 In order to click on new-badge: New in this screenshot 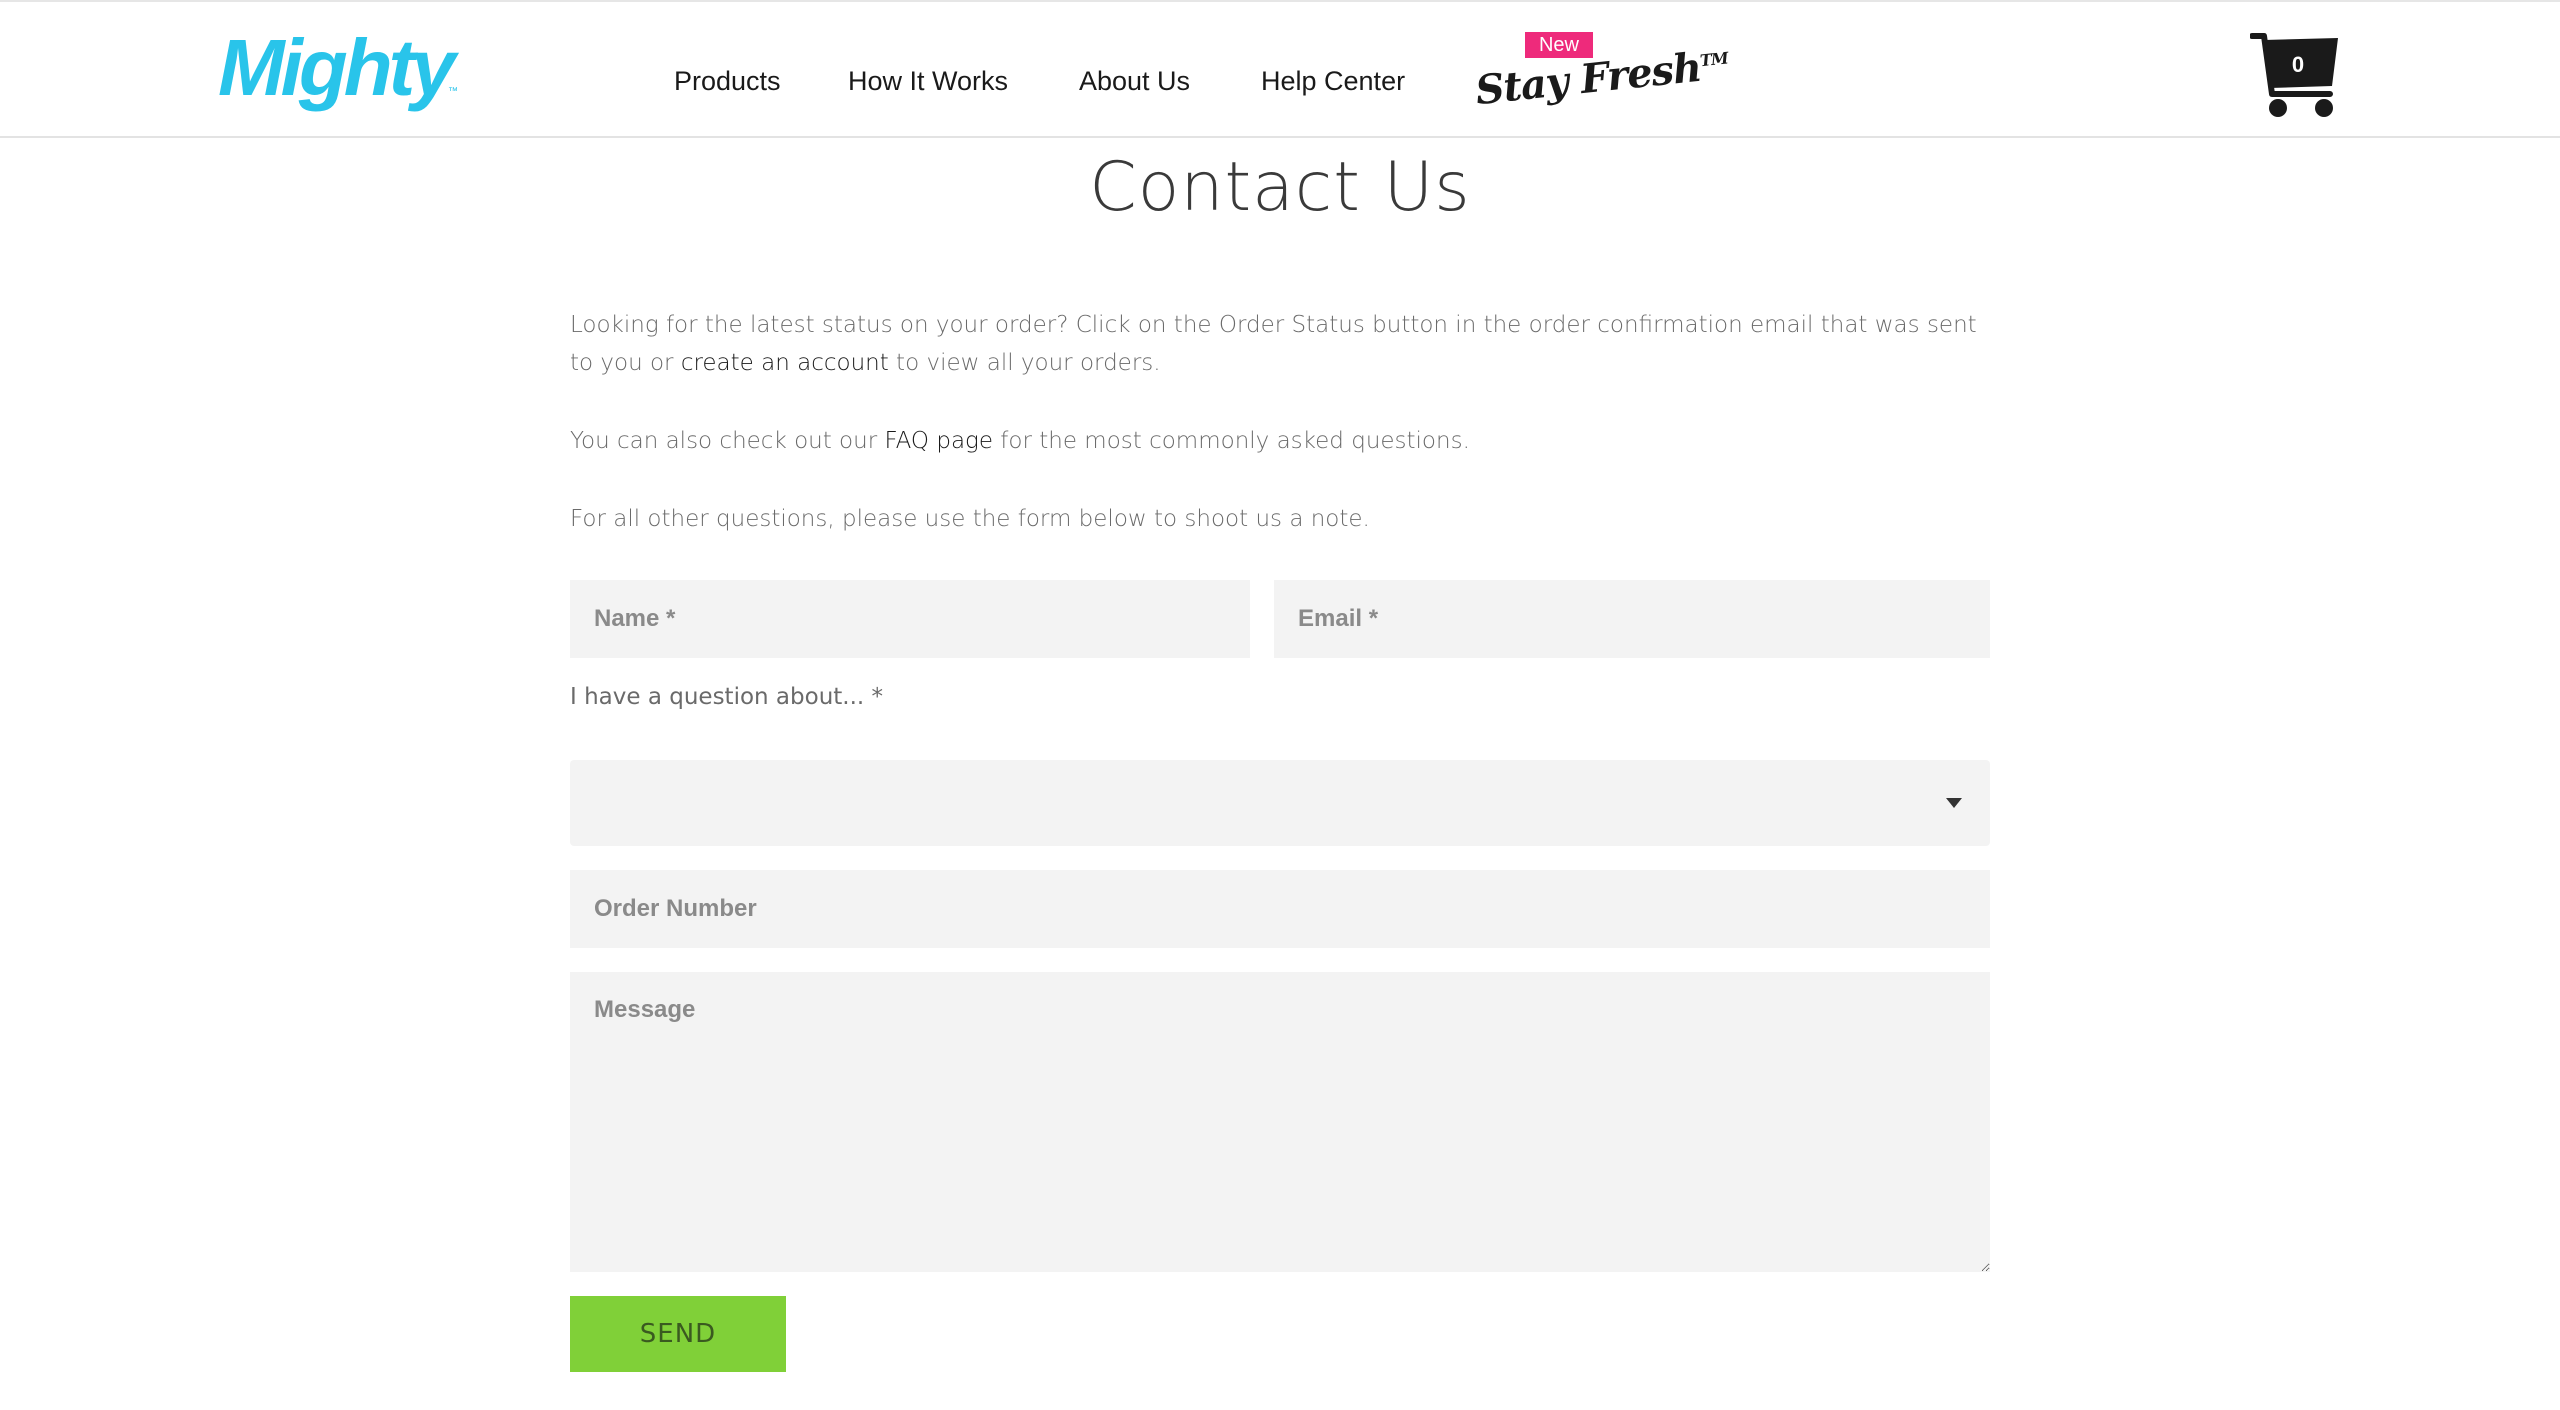, I will do `click(1559, 45)`.